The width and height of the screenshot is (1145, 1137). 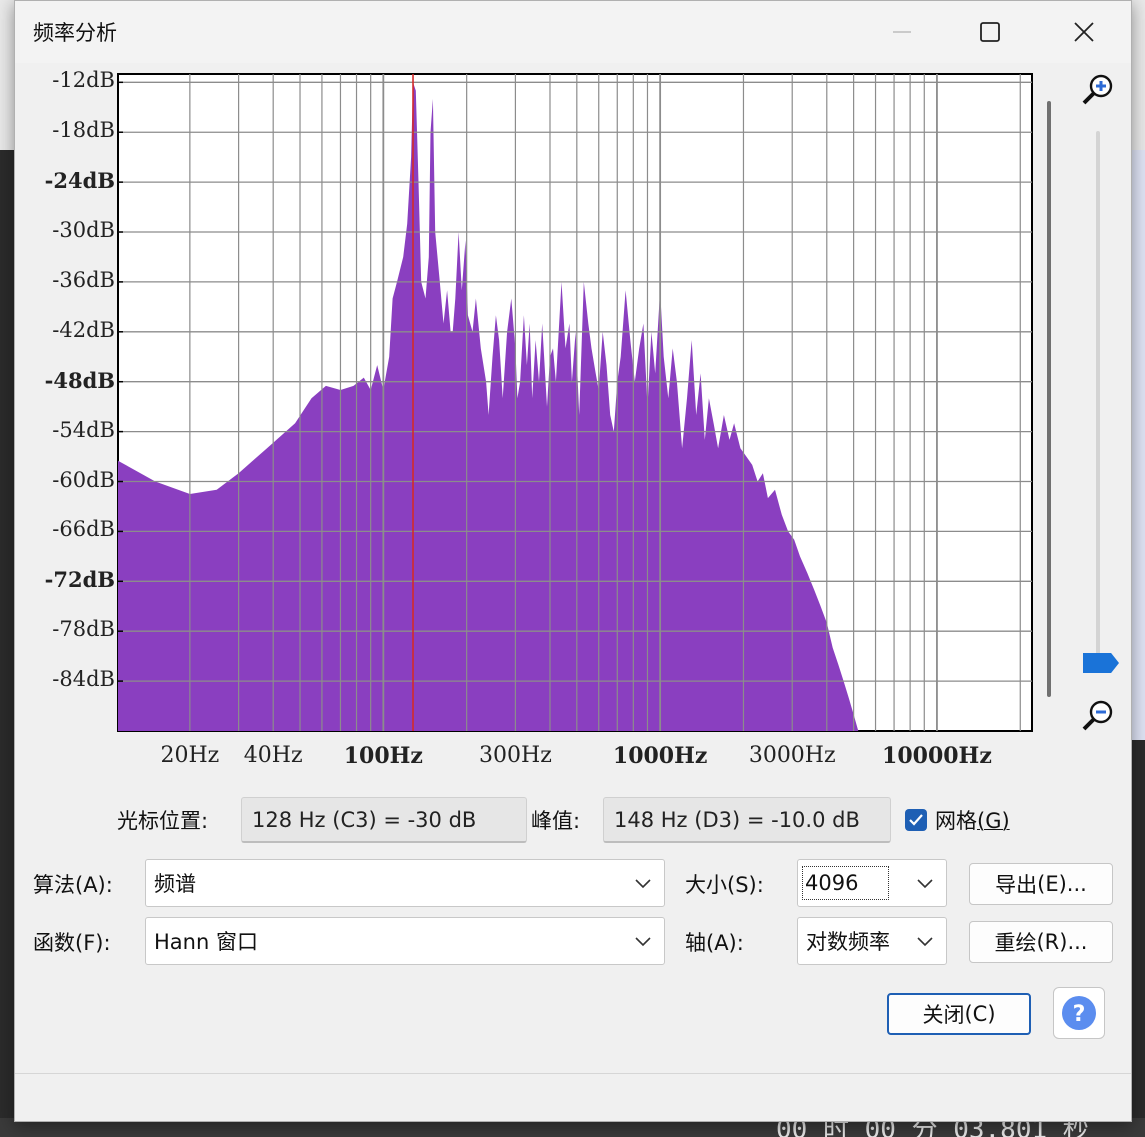 I want to click on algorithm-select: 频谱, so click(x=405, y=883).